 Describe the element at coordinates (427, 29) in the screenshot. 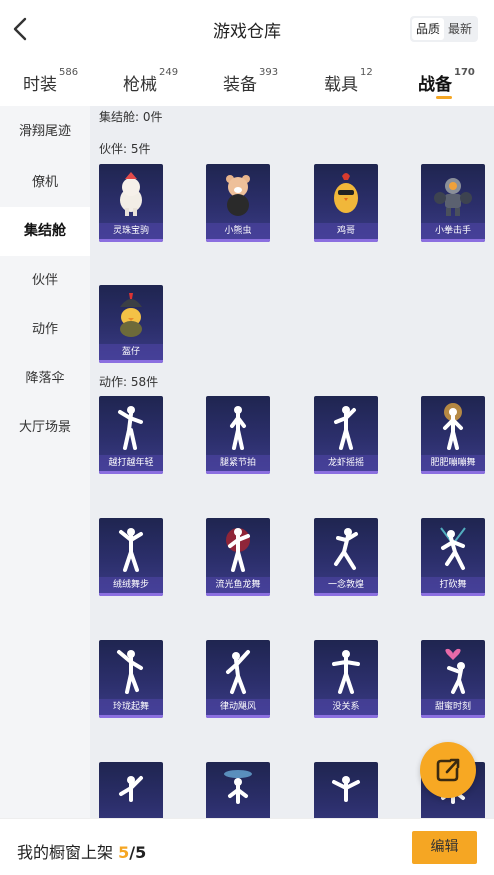

I see `sort-option-quality: 品质` at that location.